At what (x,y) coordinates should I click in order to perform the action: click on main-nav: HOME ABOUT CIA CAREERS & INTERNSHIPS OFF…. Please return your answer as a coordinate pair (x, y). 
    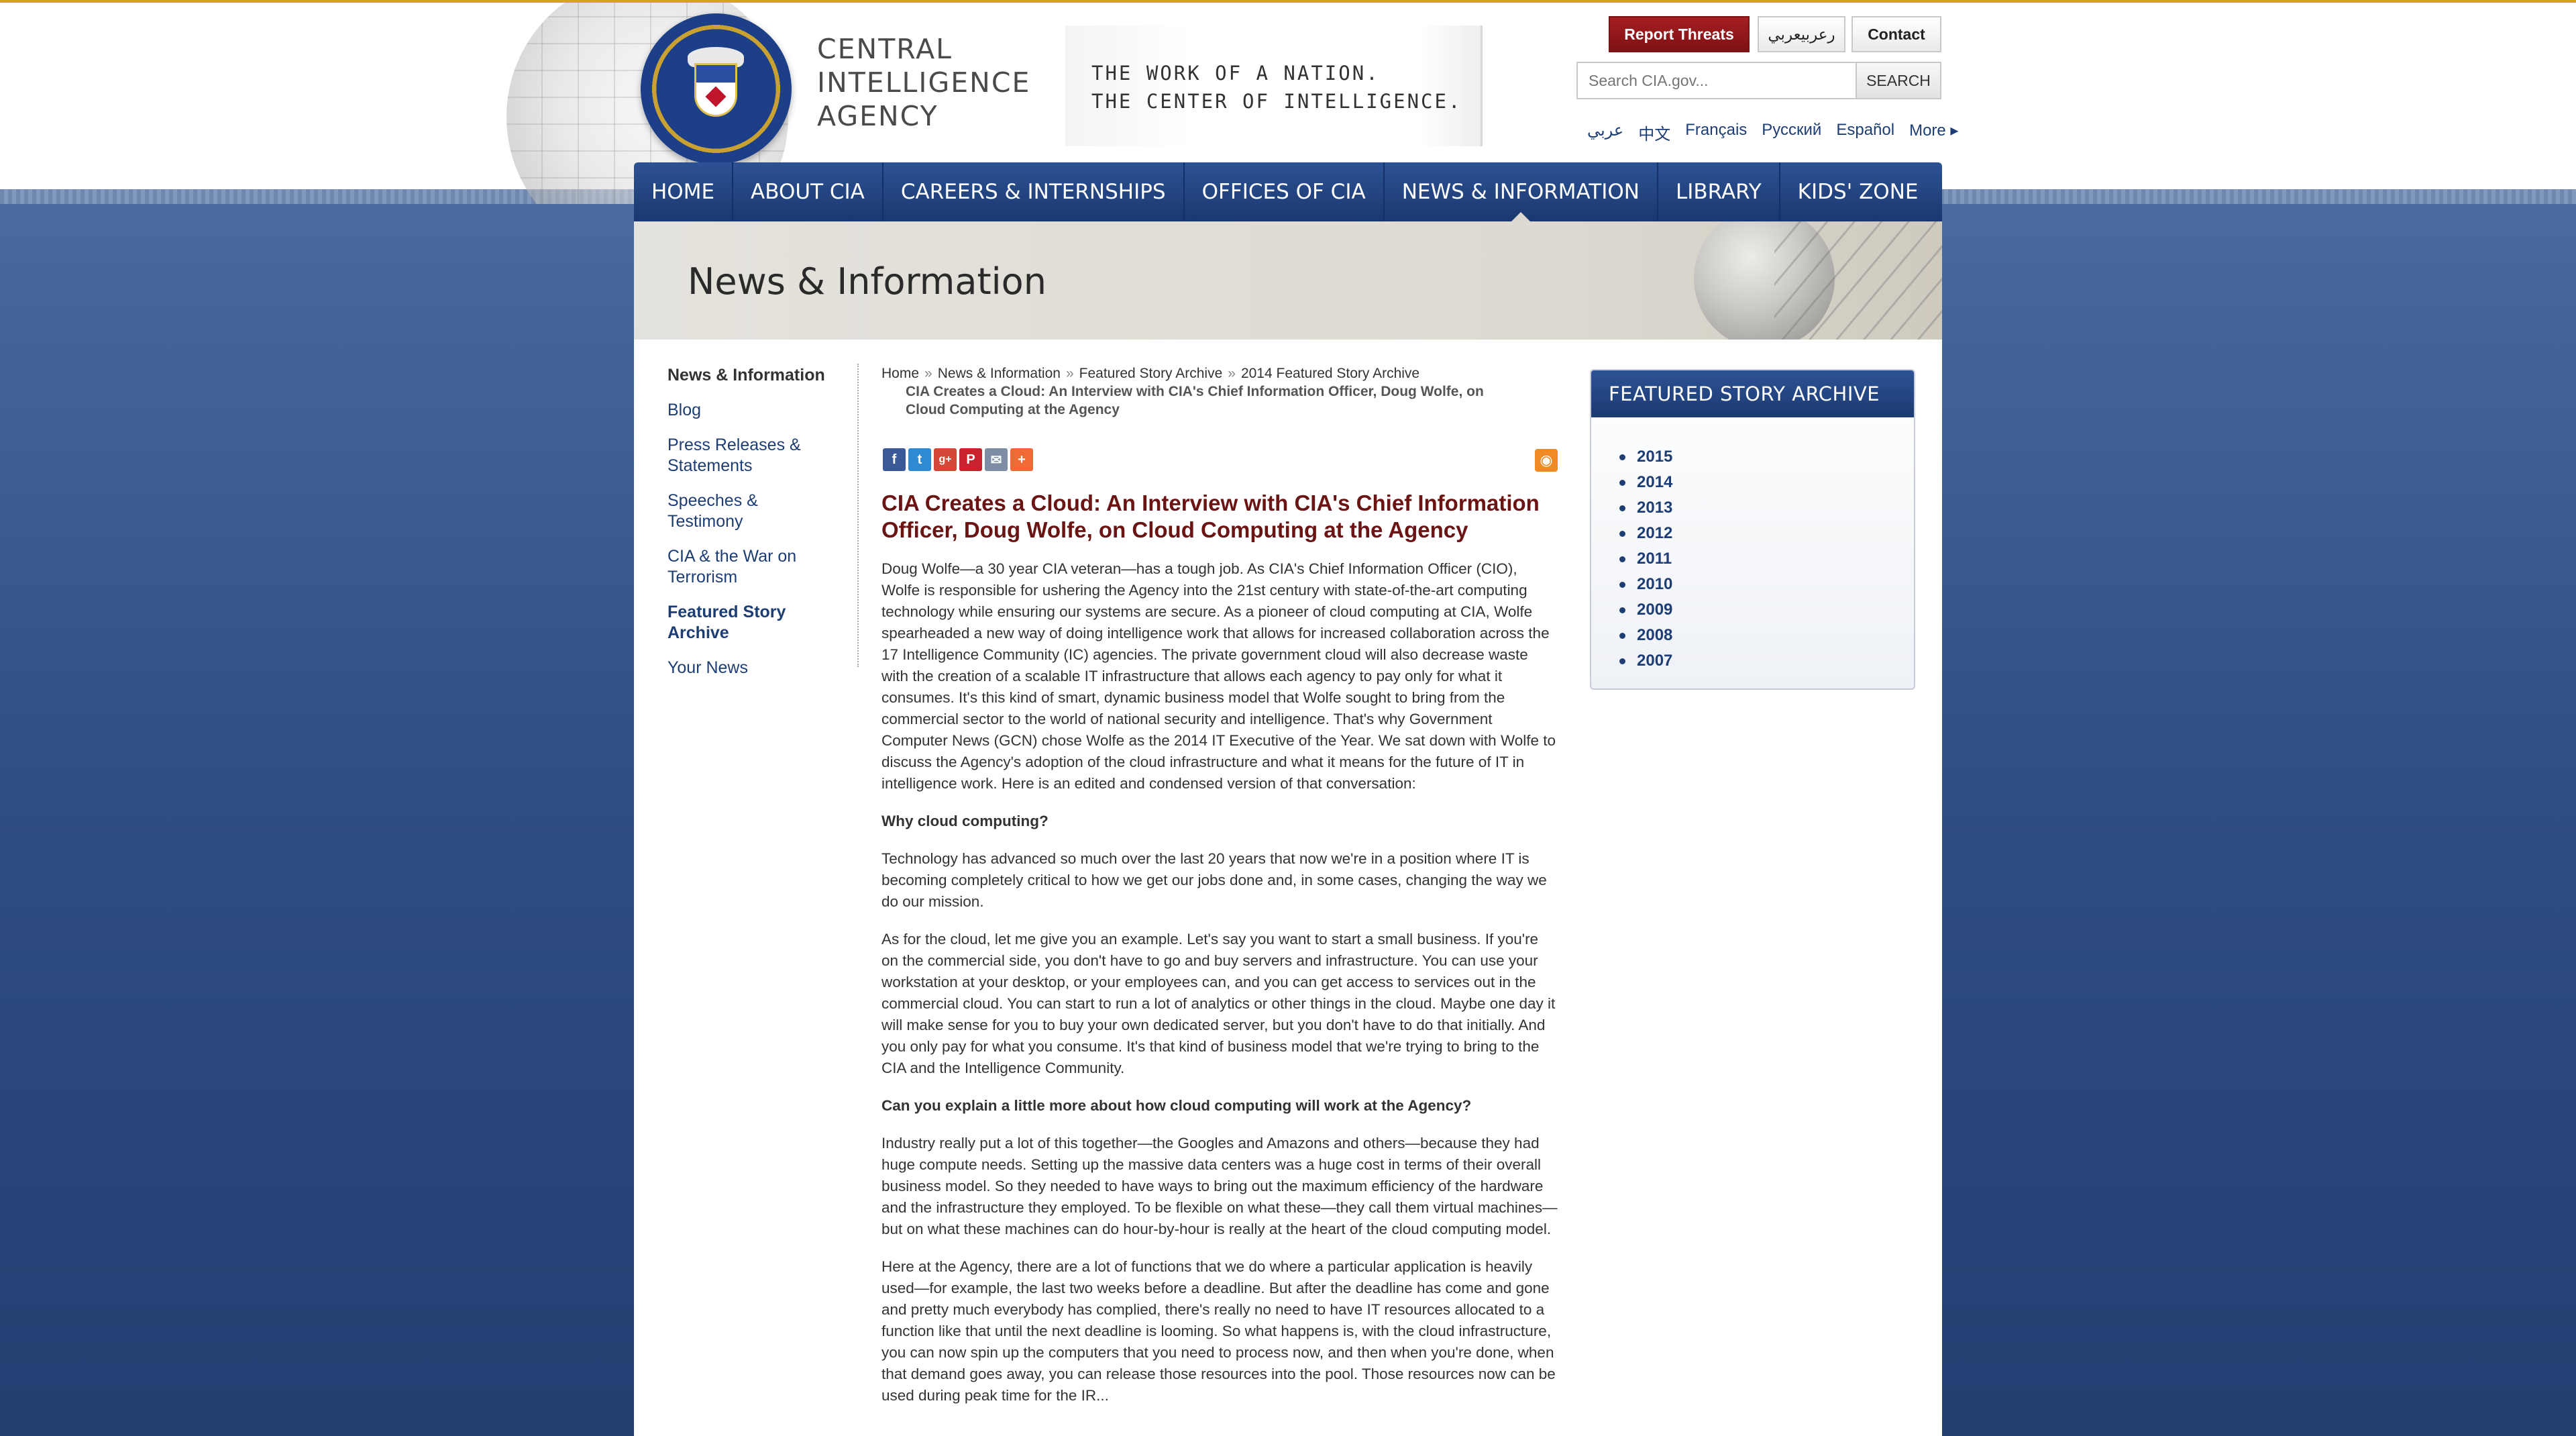
    Looking at the image, I should click on (1288, 192).